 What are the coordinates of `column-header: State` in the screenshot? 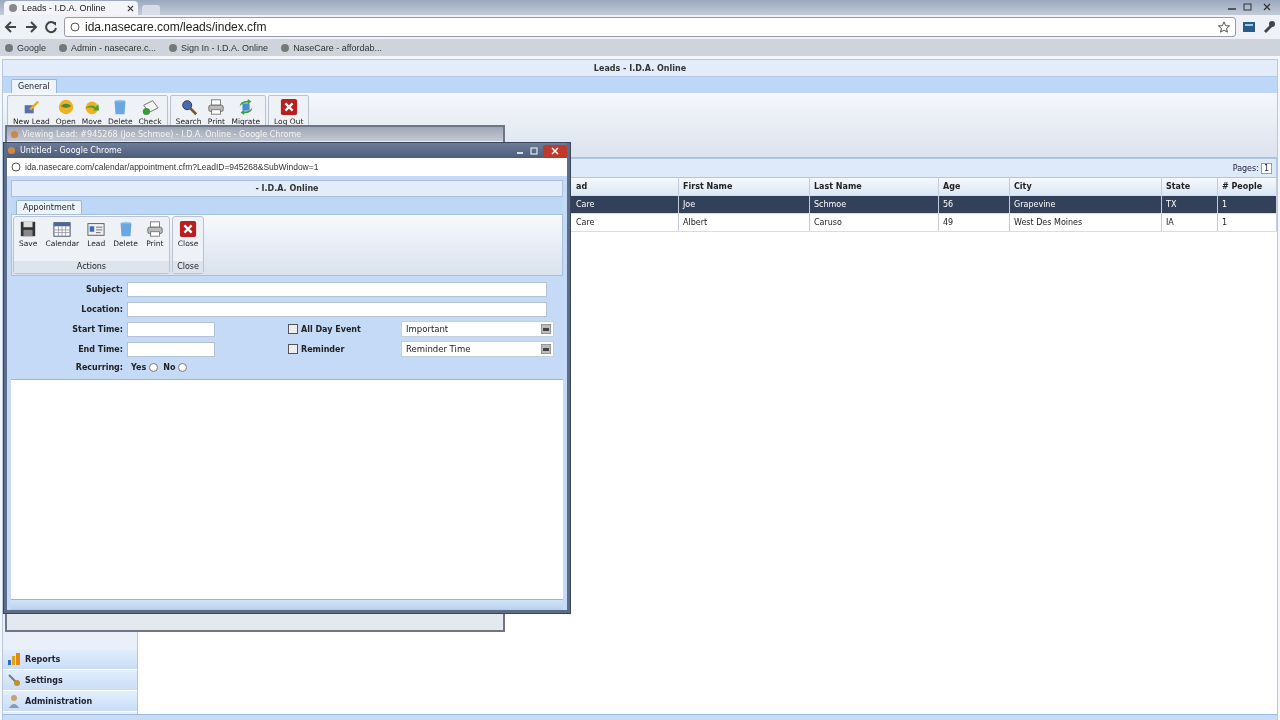 It's located at (1190, 186).